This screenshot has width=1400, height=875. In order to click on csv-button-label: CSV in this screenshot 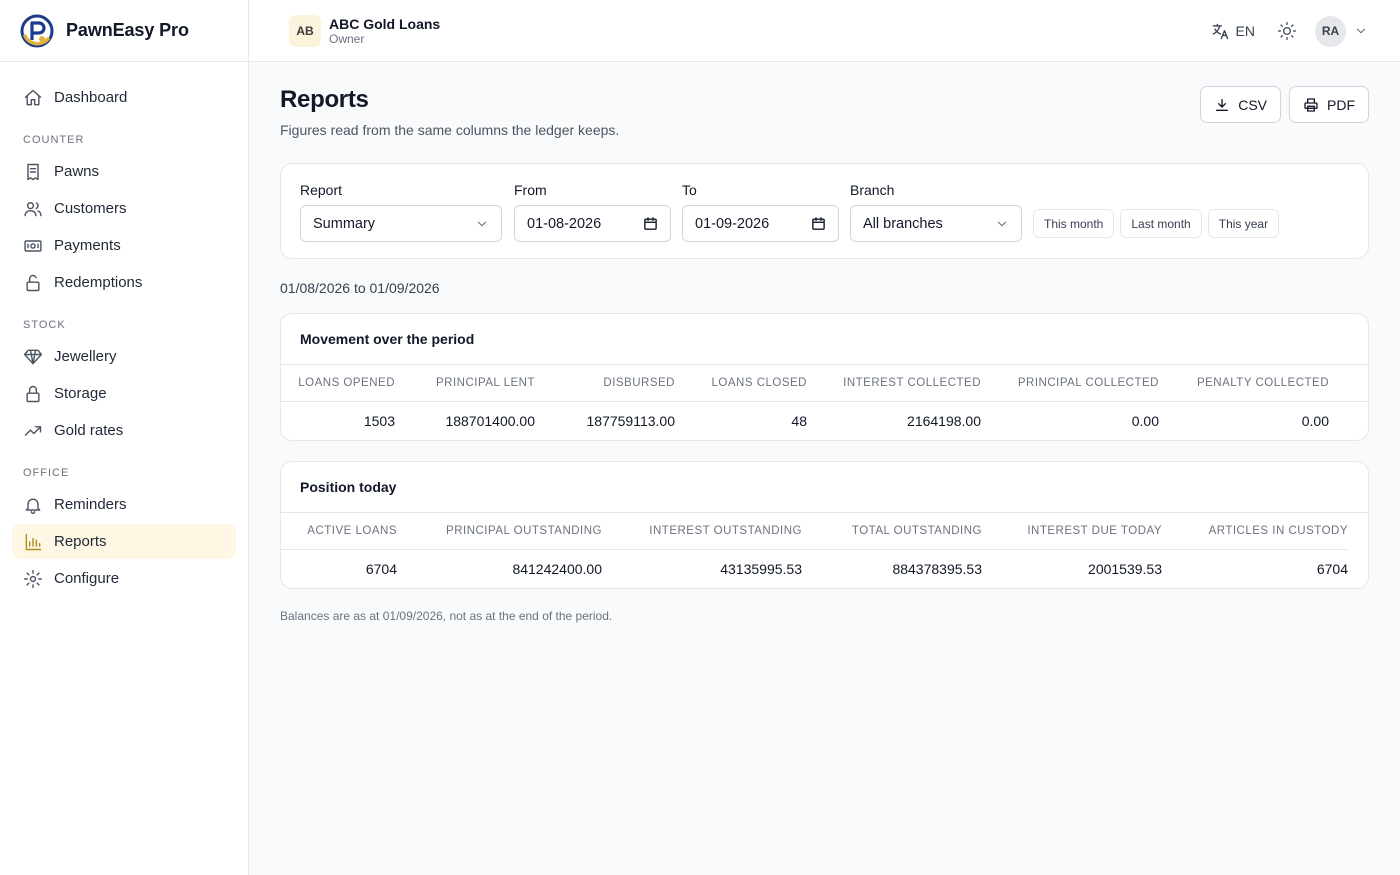, I will do `click(1252, 104)`.